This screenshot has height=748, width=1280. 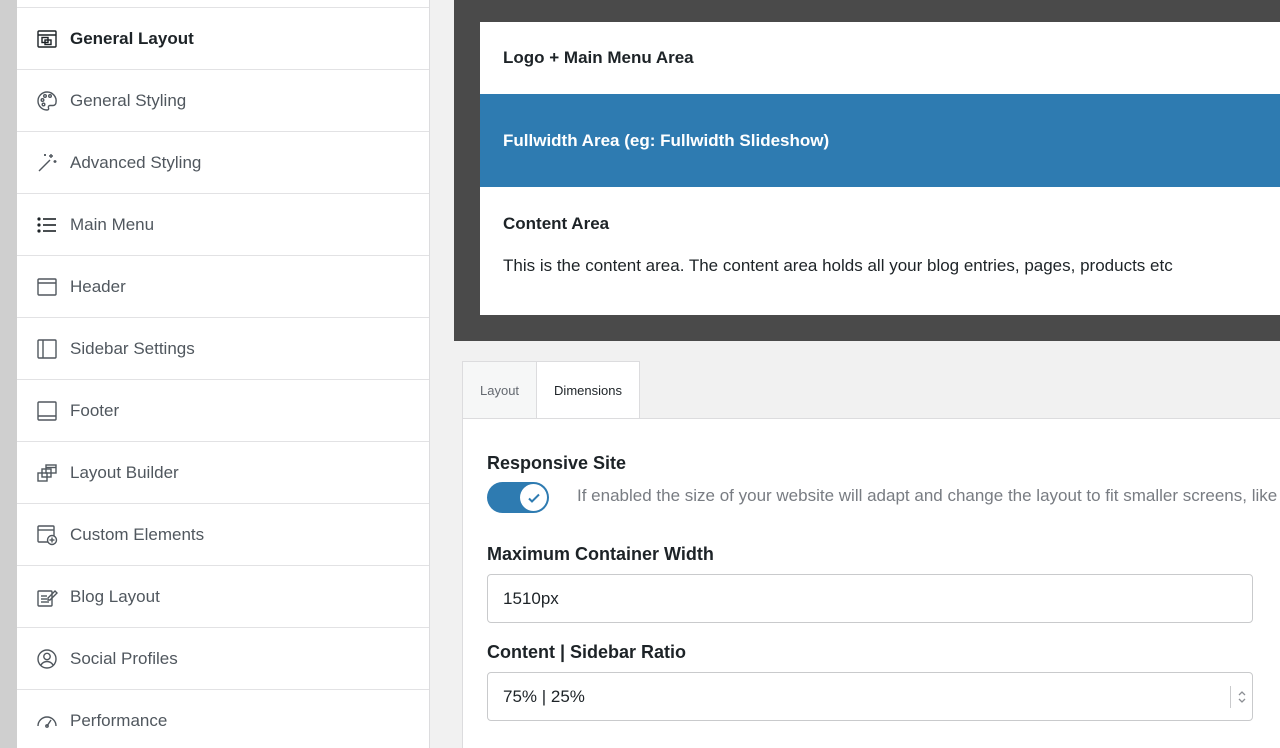 I want to click on toggle-knob, so click(x=533, y=497).